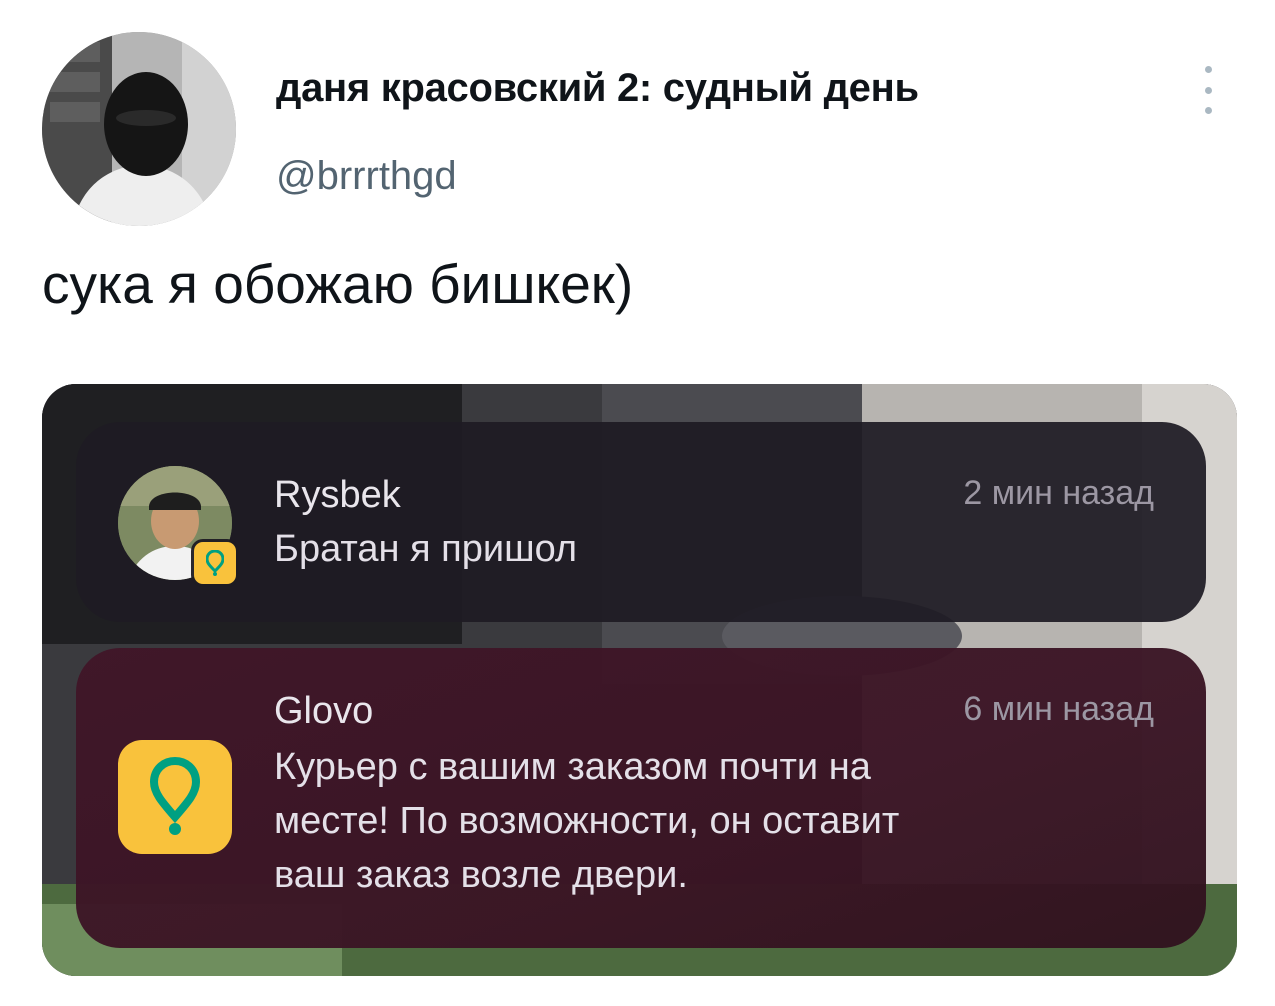  What do you see at coordinates (337, 495) in the screenshot?
I see `notification-sender: Rysbek` at bounding box center [337, 495].